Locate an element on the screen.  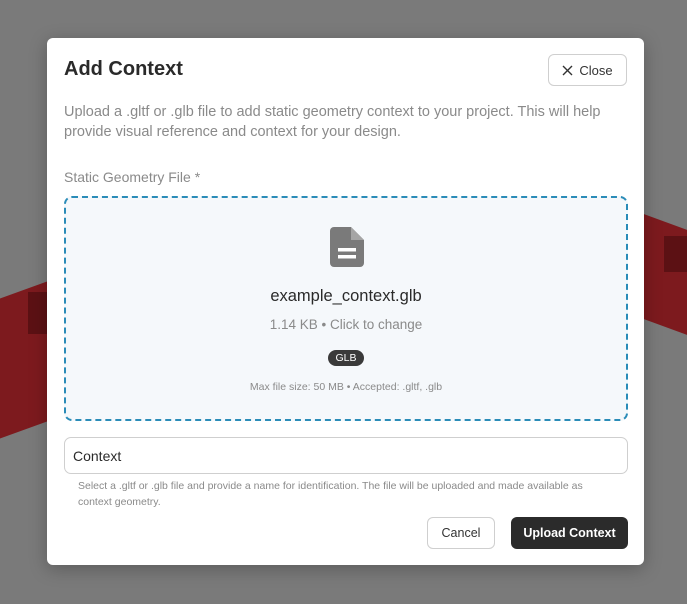
file-icon is located at coordinates (347, 247).